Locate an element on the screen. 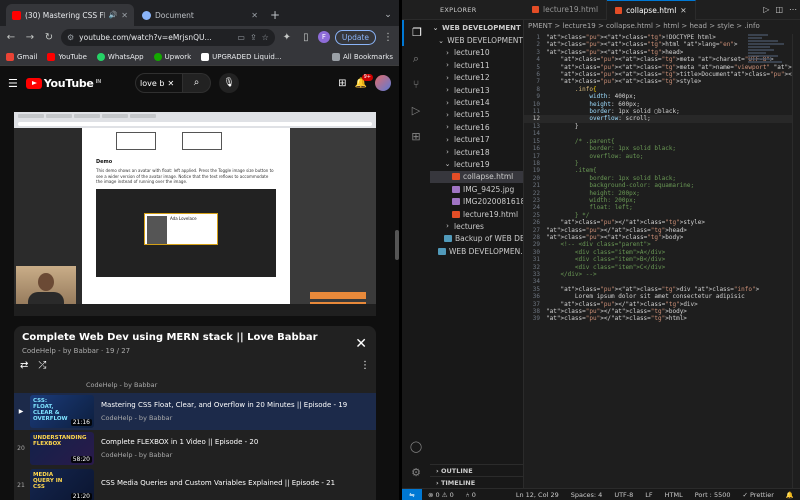 This screenshot has height=500, width=800. tree-folder: › lecture11 is located at coordinates (476, 65).